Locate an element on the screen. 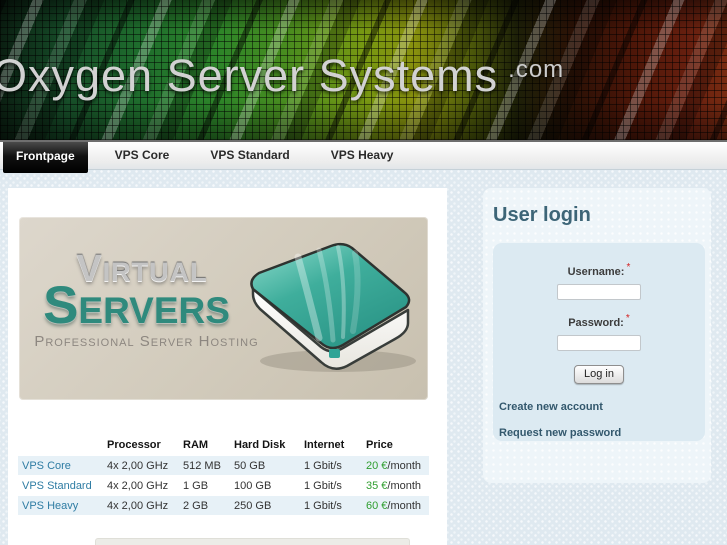  banner-title-servers: Servers is located at coordinates (136, 305).